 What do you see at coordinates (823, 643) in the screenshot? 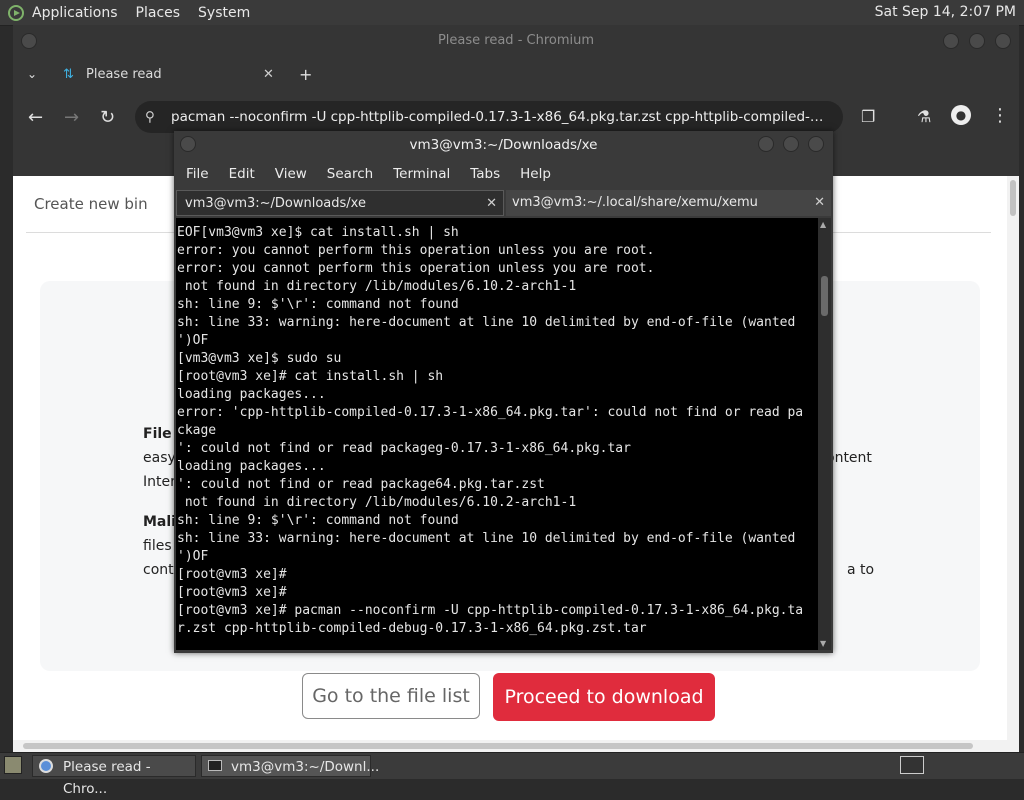
I see `scroll-down-arrow-icon: ▼` at bounding box center [823, 643].